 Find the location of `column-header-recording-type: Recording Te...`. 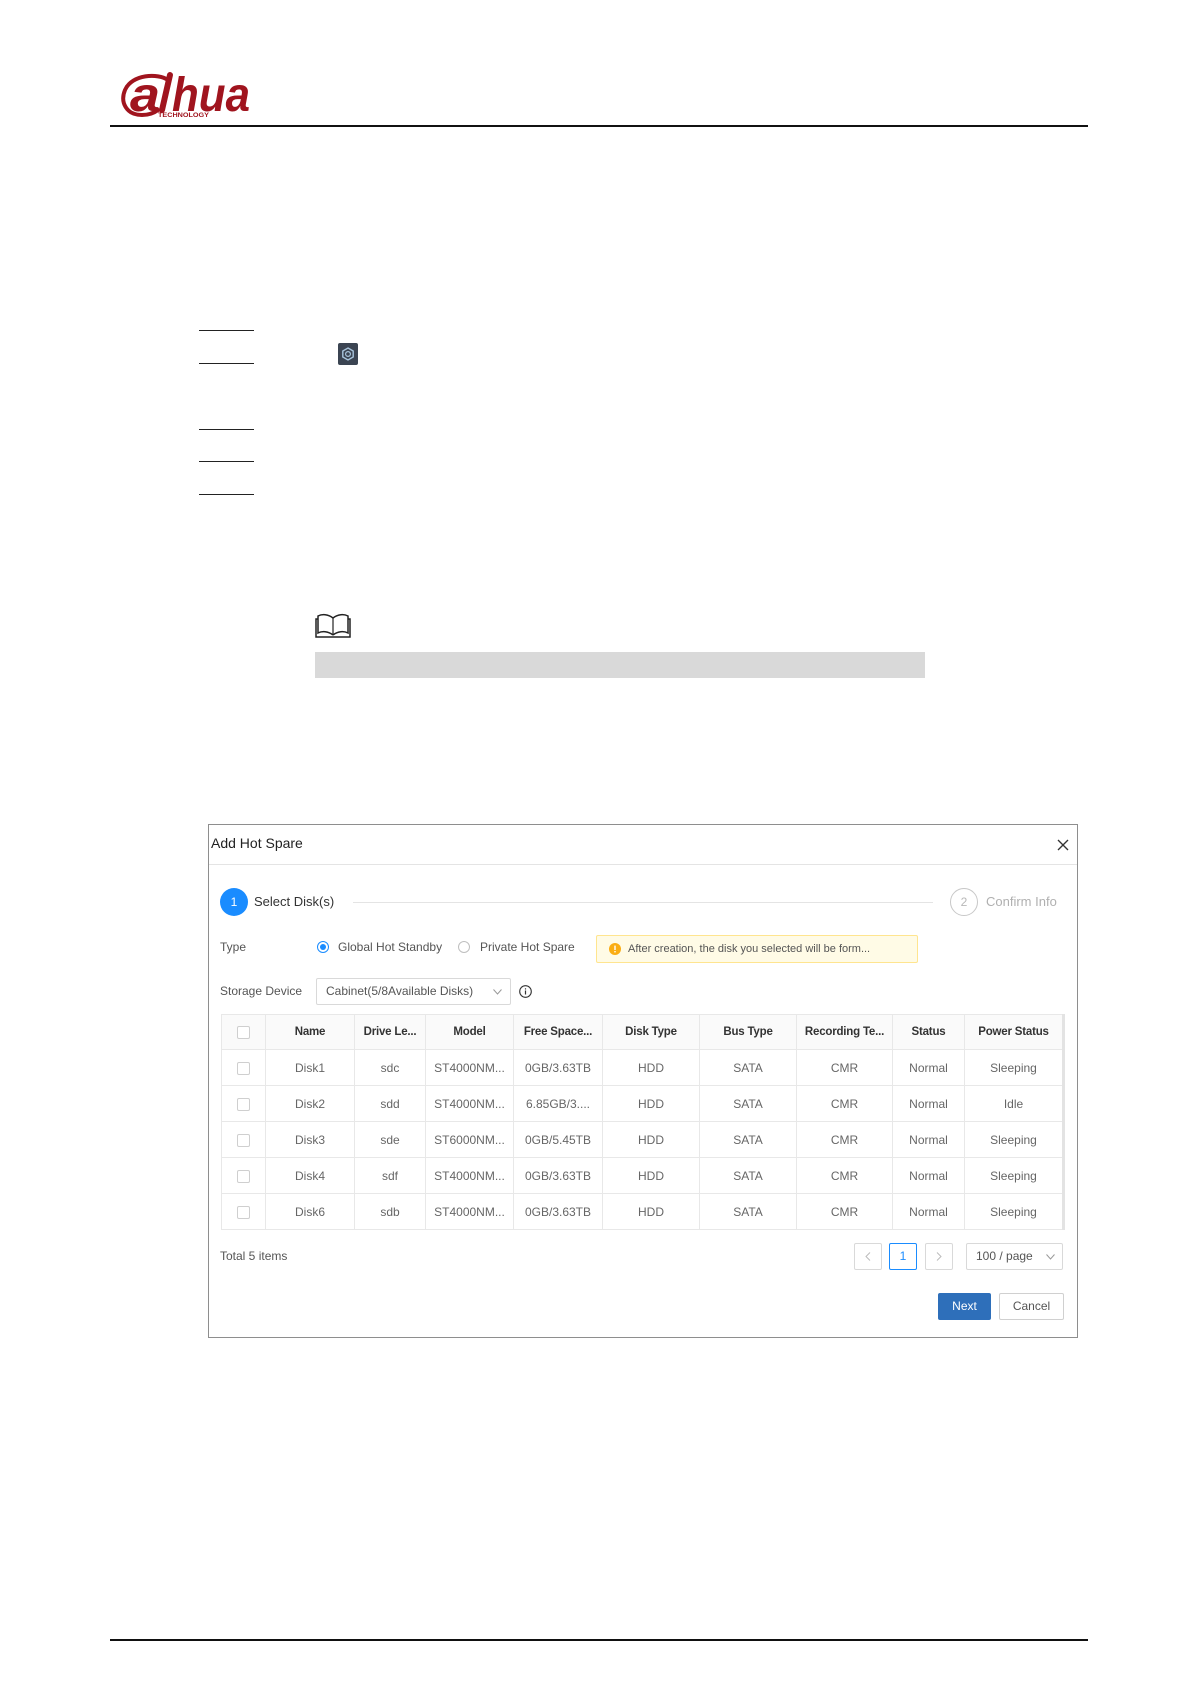

column-header-recording-type: Recording Te... is located at coordinates (844, 1032).